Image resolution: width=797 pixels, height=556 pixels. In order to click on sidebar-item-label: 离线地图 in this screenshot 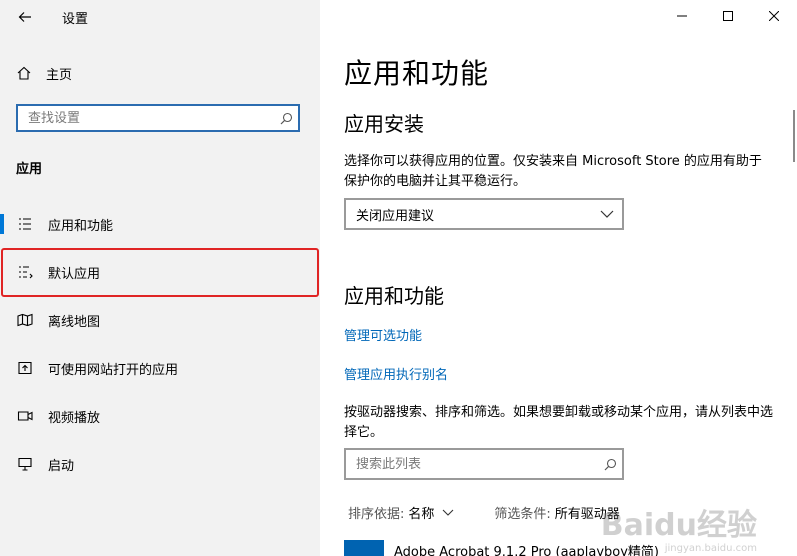, I will do `click(74, 322)`.